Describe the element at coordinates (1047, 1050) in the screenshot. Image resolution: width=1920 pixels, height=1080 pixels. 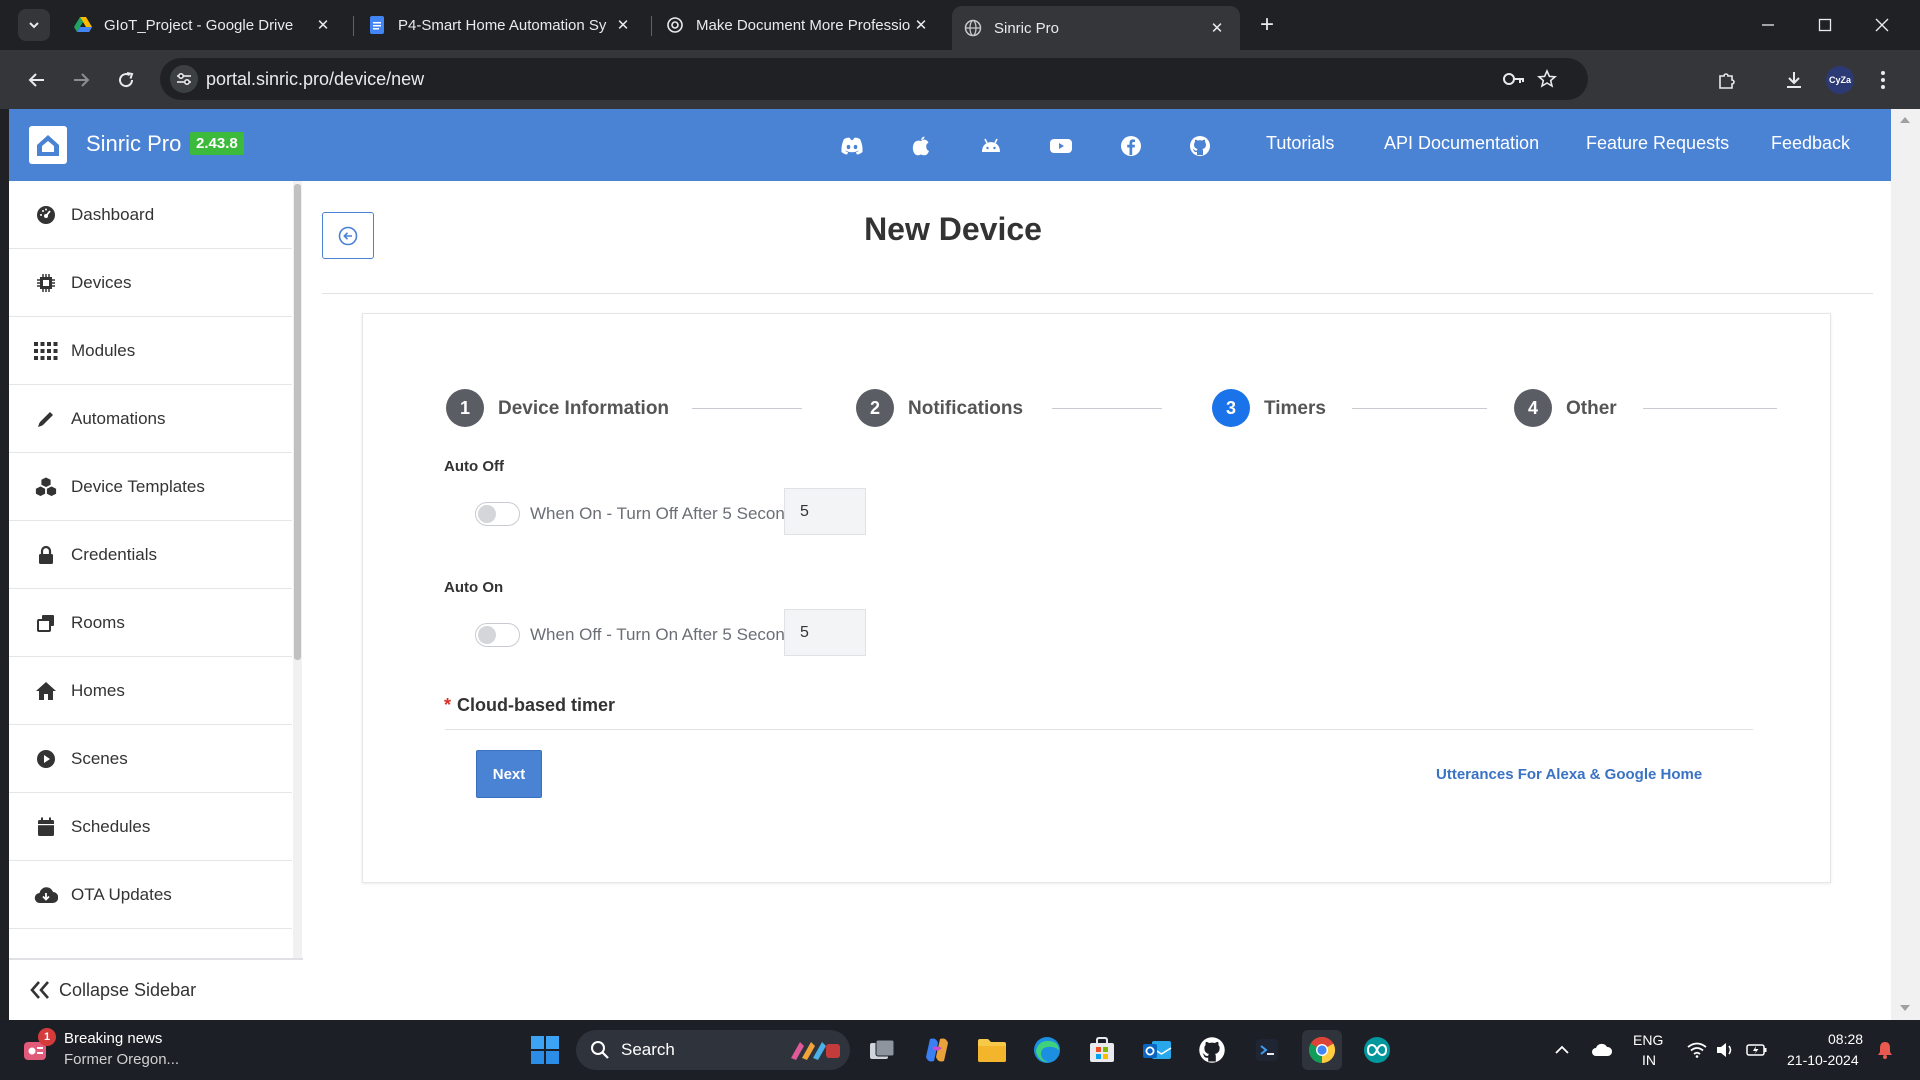
I see `edge-icon` at that location.